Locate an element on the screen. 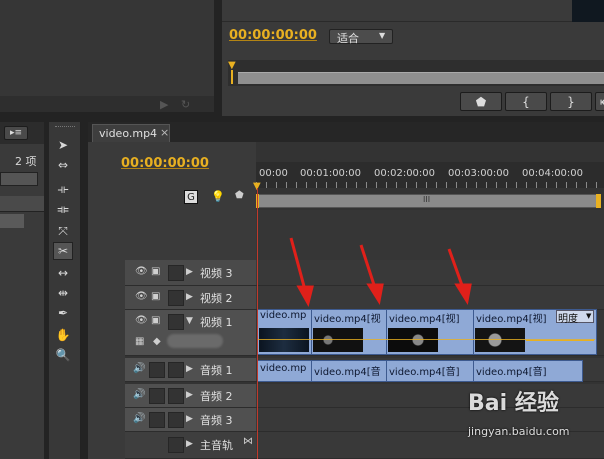  hand-tool-icon: ✋ is located at coordinates (63, 335).